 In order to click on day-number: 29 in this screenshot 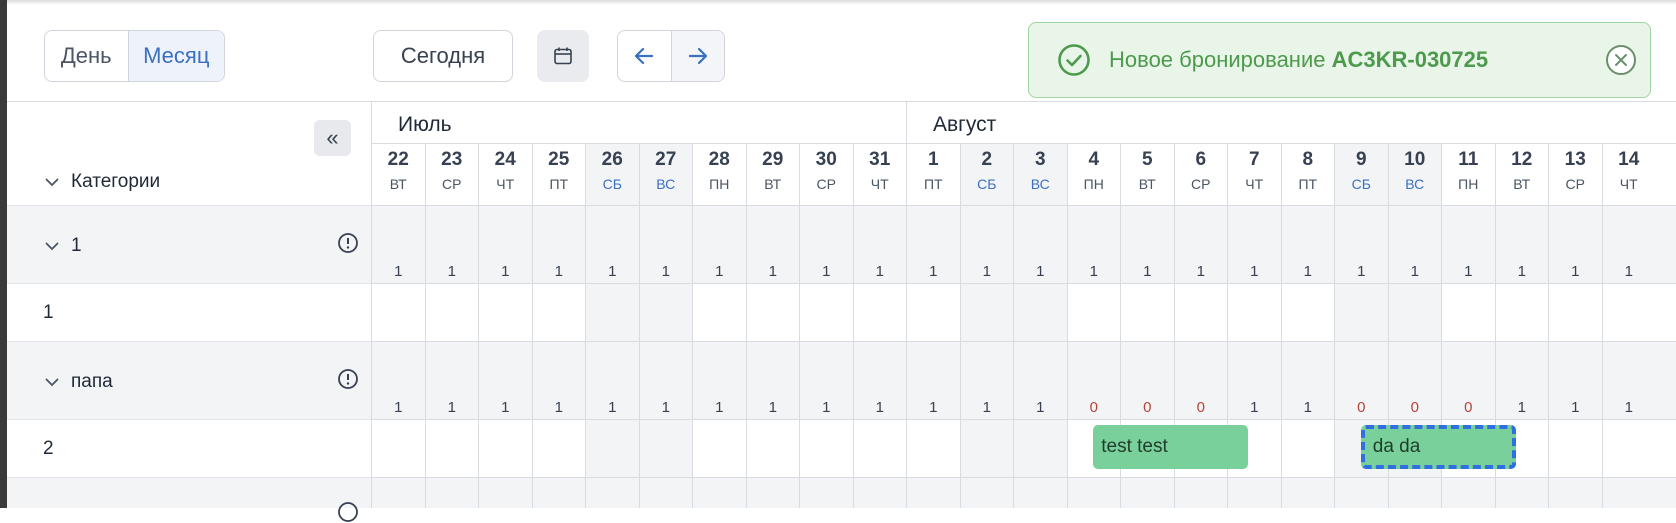, I will do `click(773, 159)`.